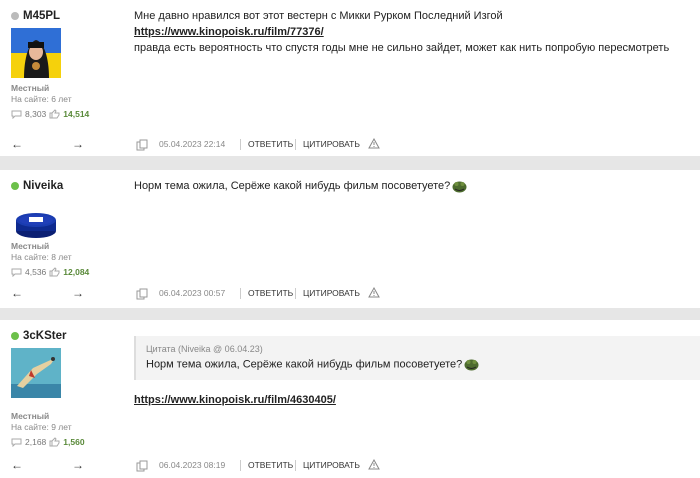 This screenshot has width=700, height=478. What do you see at coordinates (43, 186) in the screenshot?
I see `username-label: Niveika` at bounding box center [43, 186].